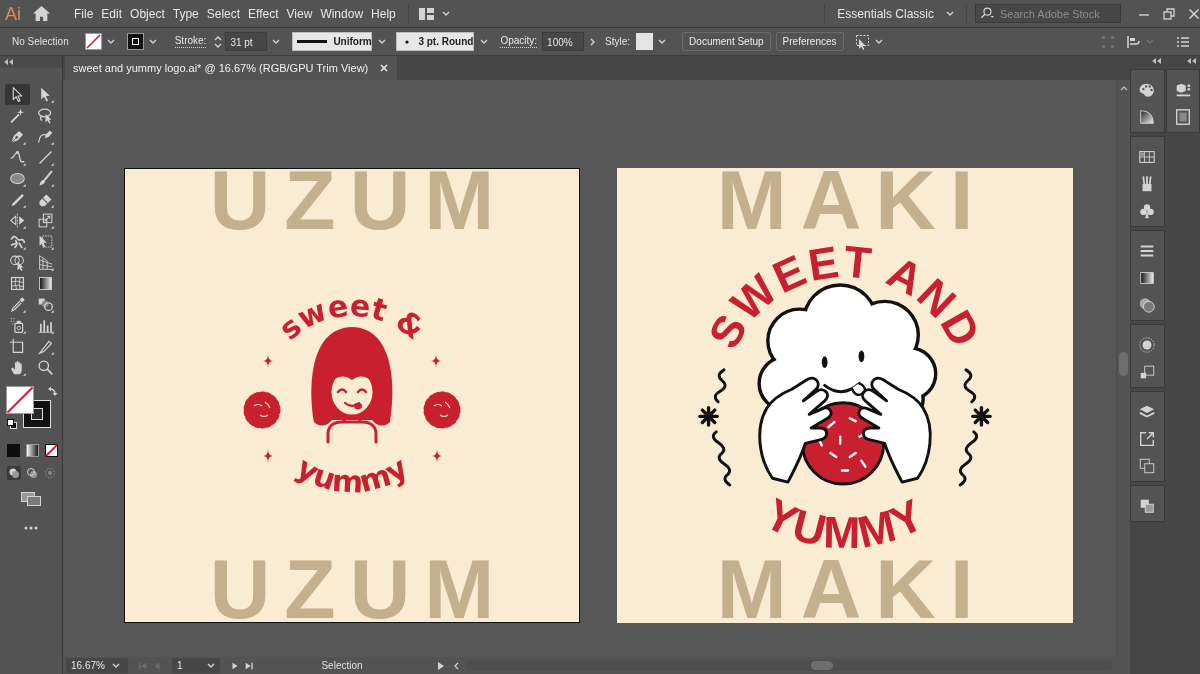  I want to click on opacity-link: Opacity:, so click(519, 41).